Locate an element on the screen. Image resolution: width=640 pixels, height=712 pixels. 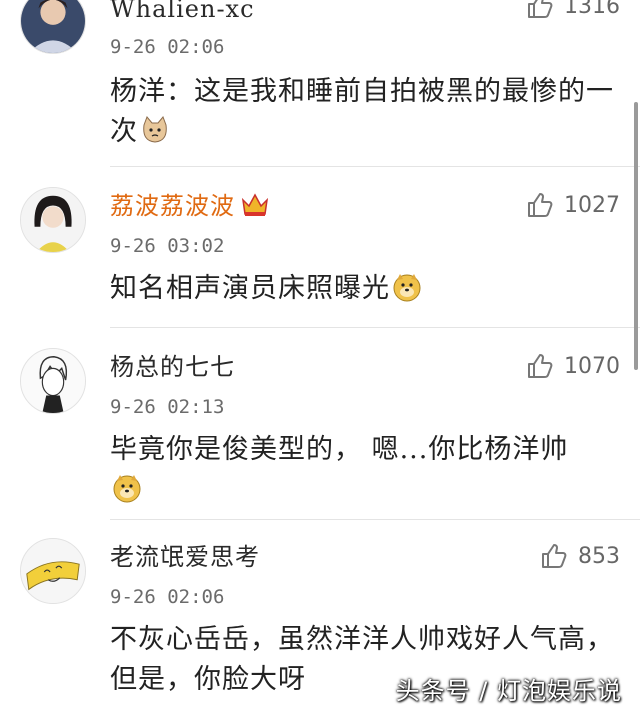
like-button: 1316 is located at coordinates (573, 10).